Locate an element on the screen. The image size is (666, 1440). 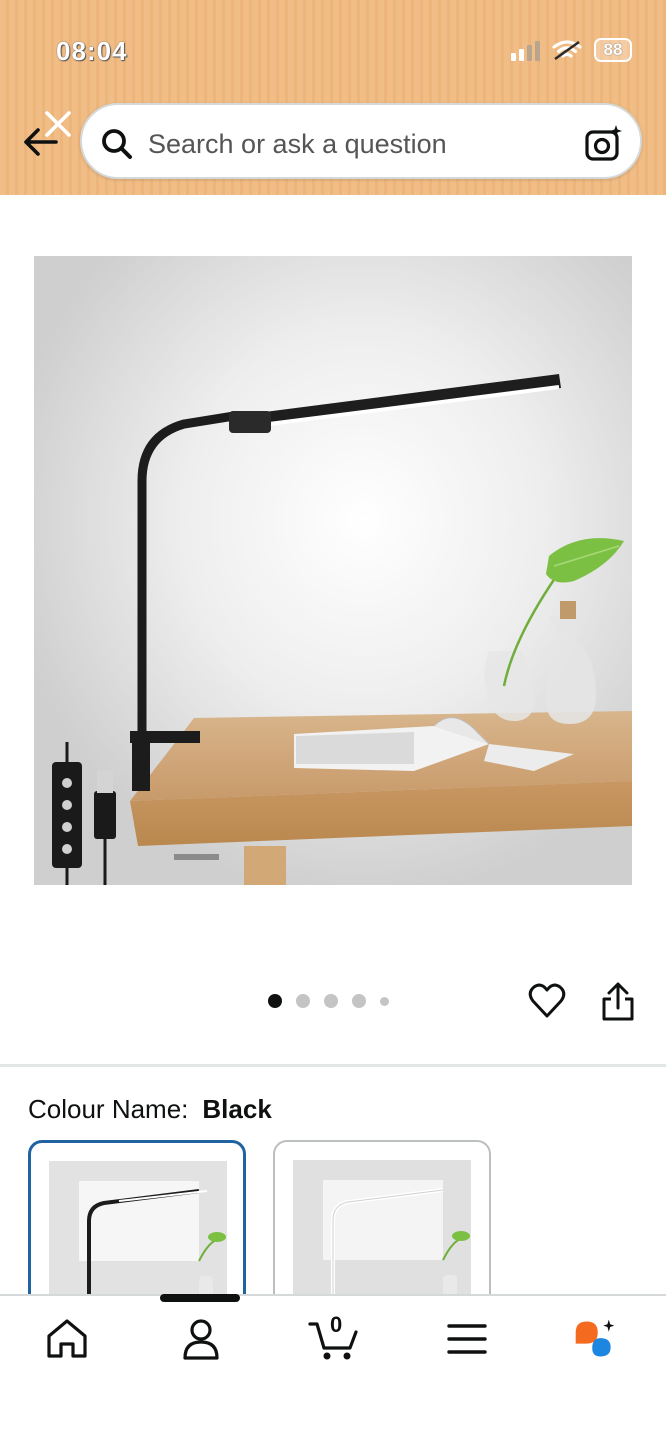
search-input: Search or ask a question is located at coordinates (297, 144).